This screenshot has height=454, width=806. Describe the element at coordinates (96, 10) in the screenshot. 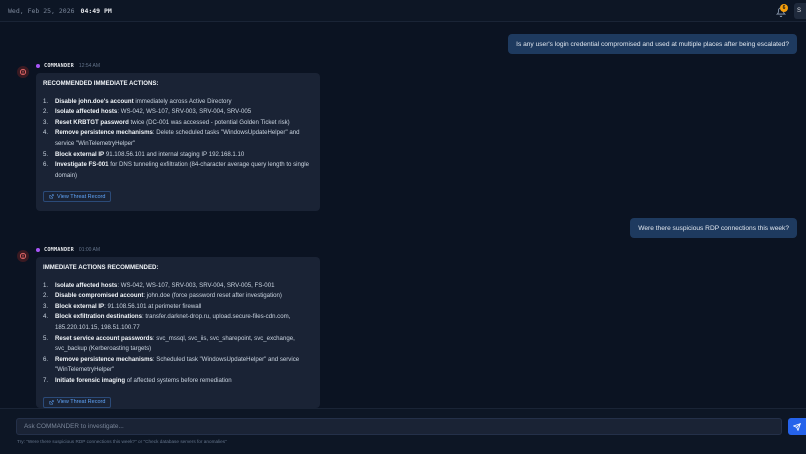

I see `header-time: 04:49 PM` at that location.